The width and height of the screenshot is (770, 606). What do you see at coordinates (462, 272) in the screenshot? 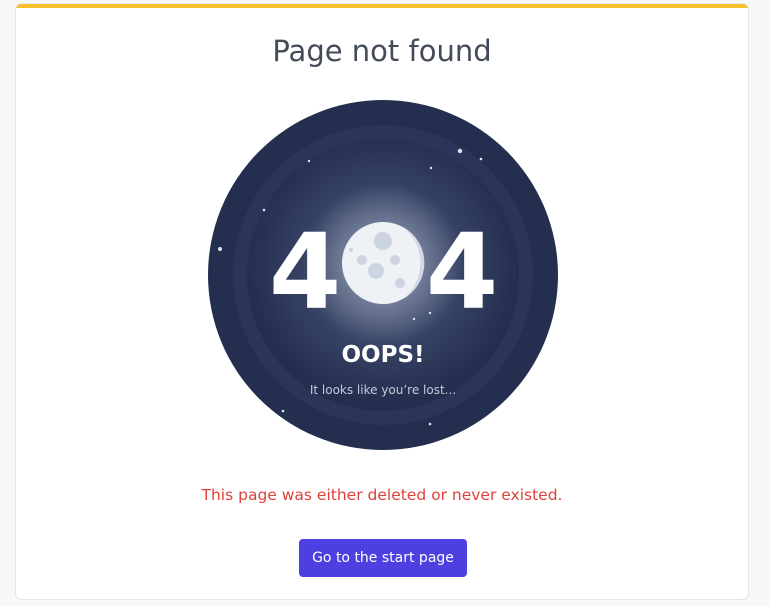
I see `error-code-digit-right: 4` at bounding box center [462, 272].